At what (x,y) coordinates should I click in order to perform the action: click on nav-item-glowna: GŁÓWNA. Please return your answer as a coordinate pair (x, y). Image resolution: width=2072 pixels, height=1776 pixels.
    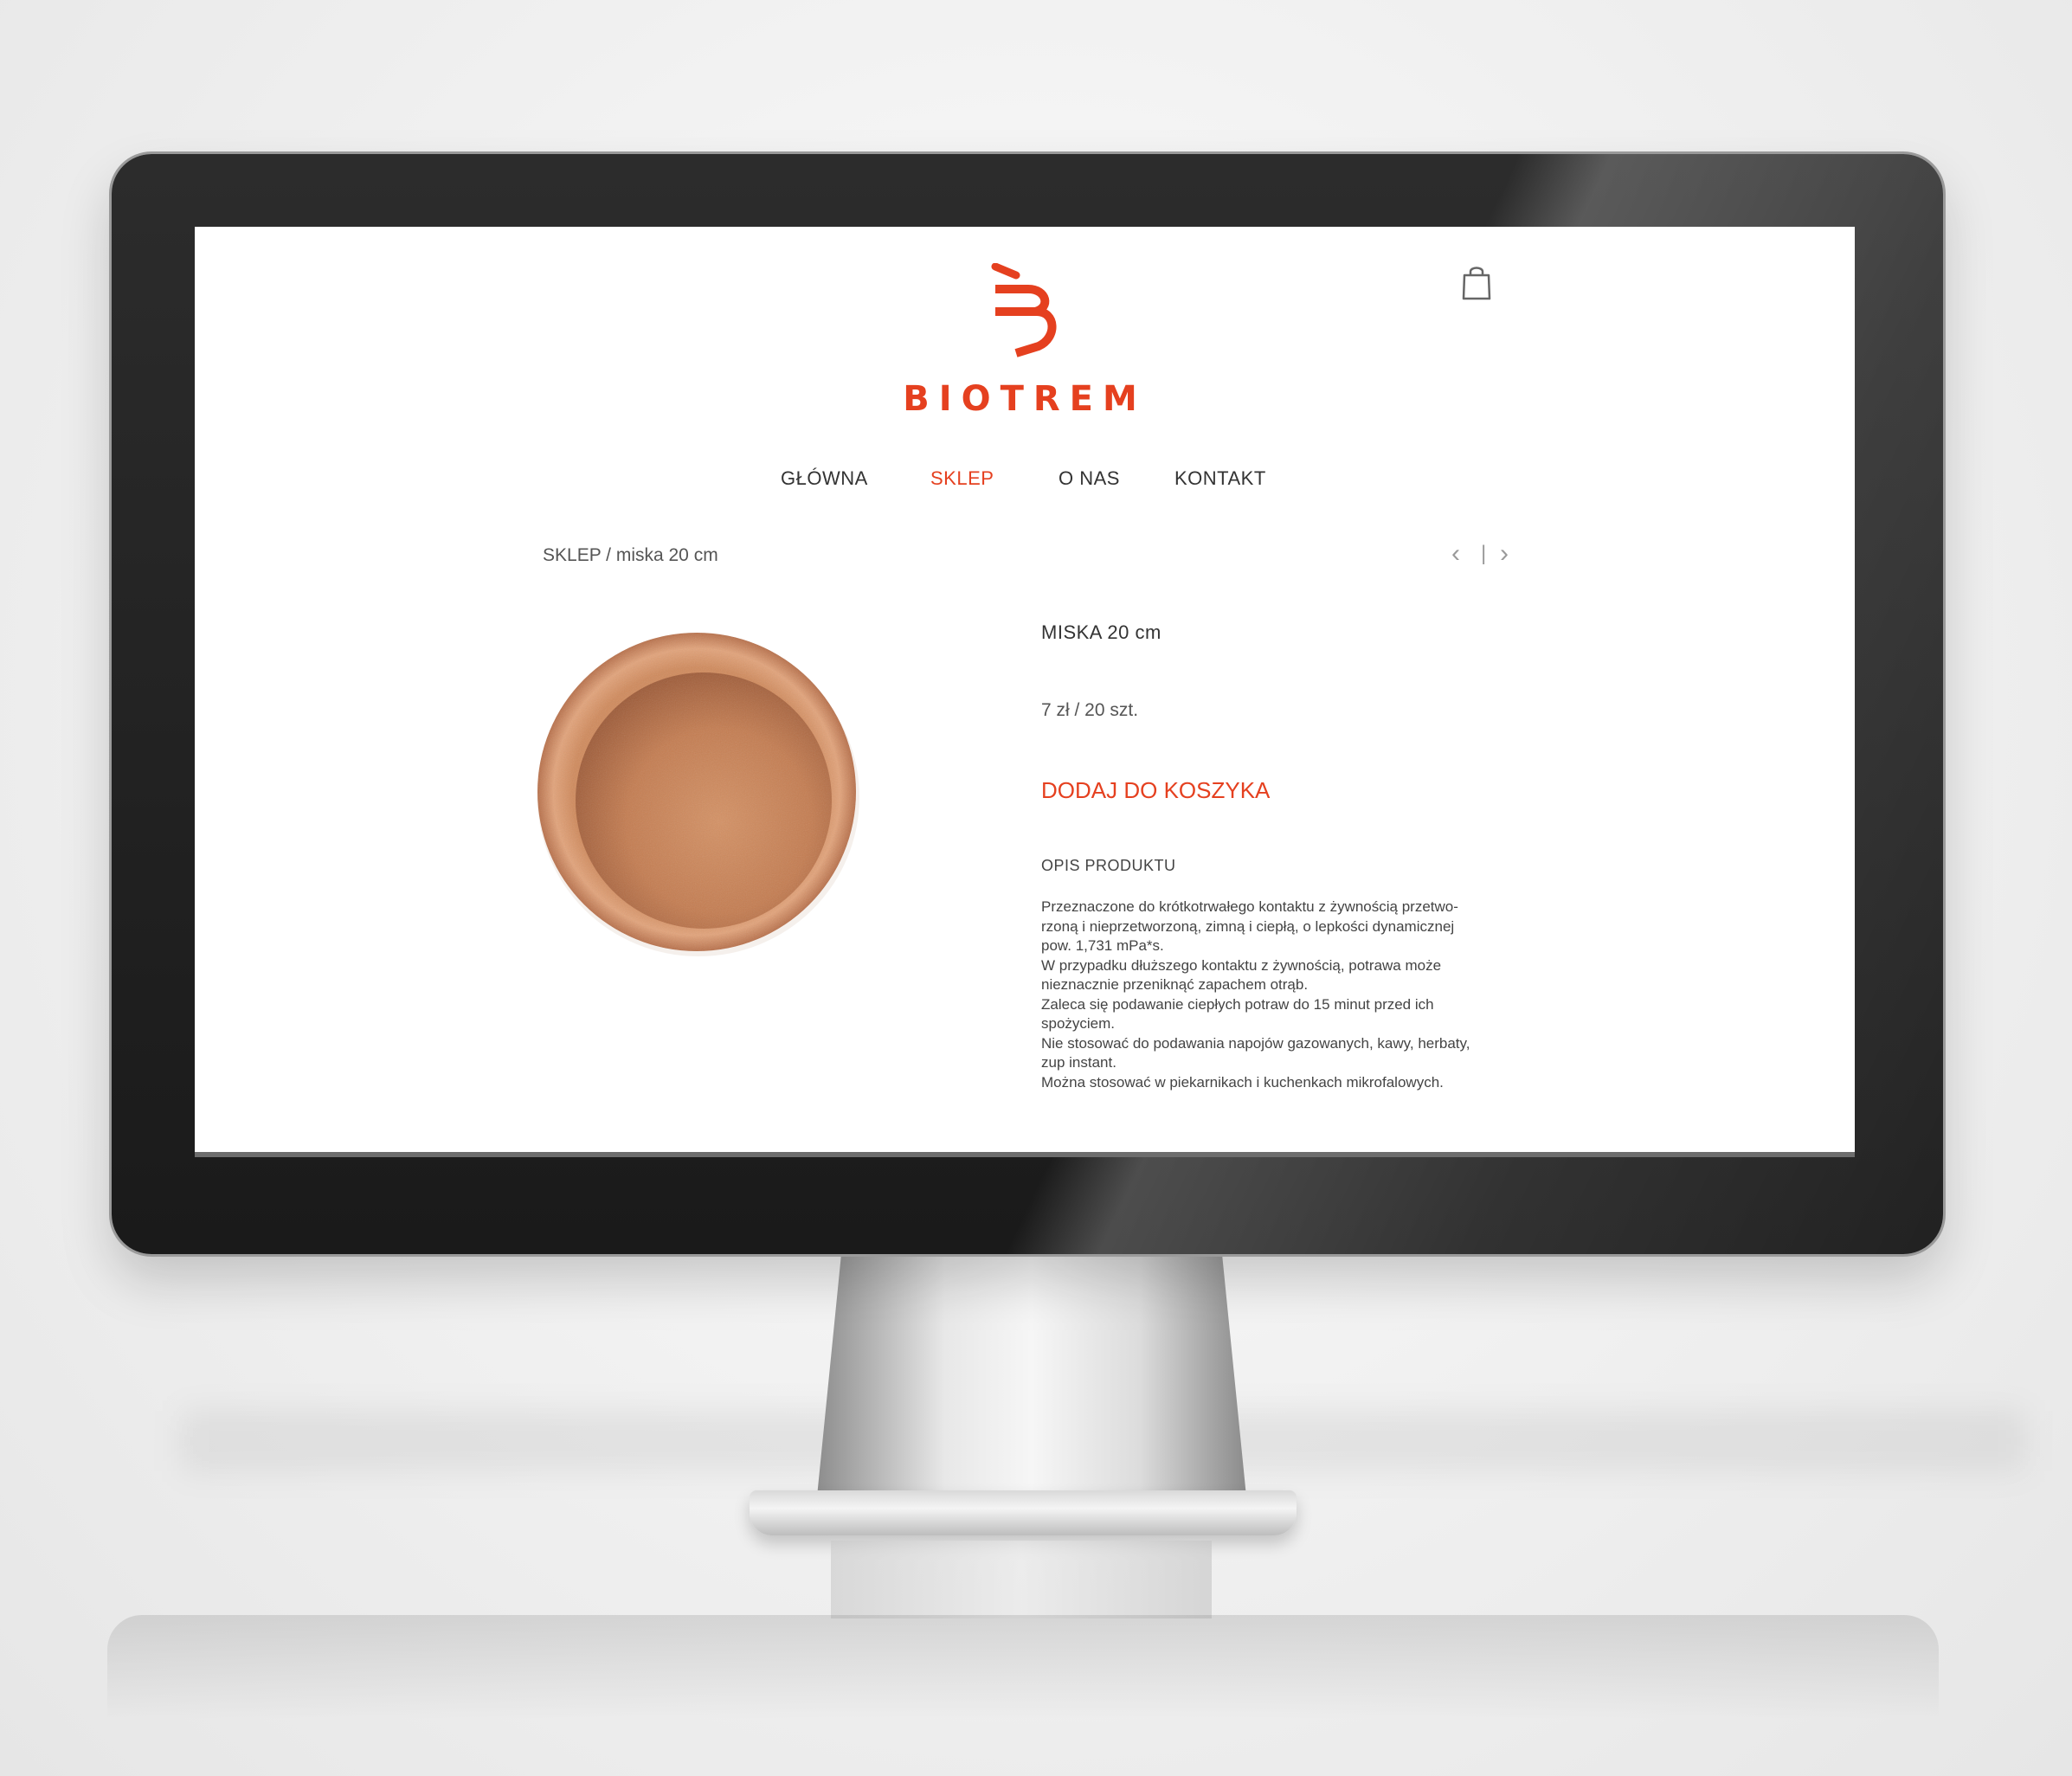
    Looking at the image, I should click on (824, 479).